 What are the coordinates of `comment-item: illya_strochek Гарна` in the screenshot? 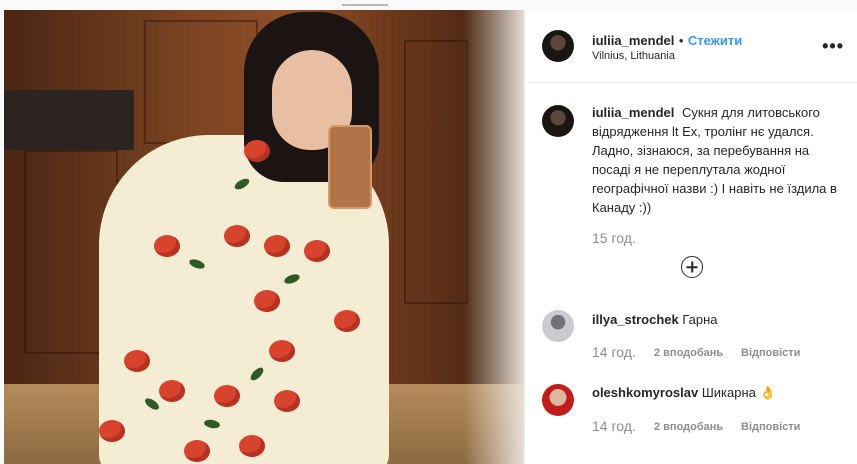 It's located at (655, 319).